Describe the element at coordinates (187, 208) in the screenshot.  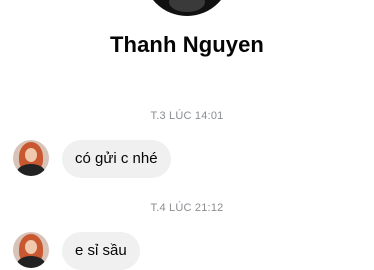
I see `message-timestamp: T.4 LÚC 21:12` at that location.